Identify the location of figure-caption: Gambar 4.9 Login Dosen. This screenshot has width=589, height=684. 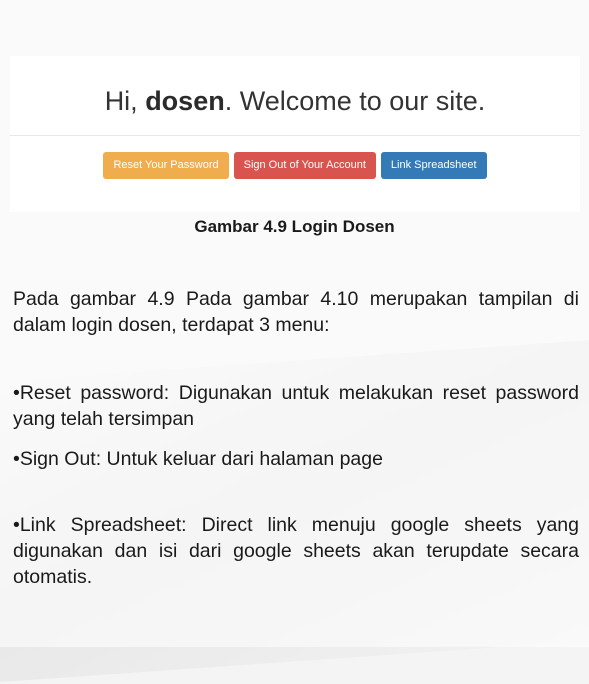
(294, 226).